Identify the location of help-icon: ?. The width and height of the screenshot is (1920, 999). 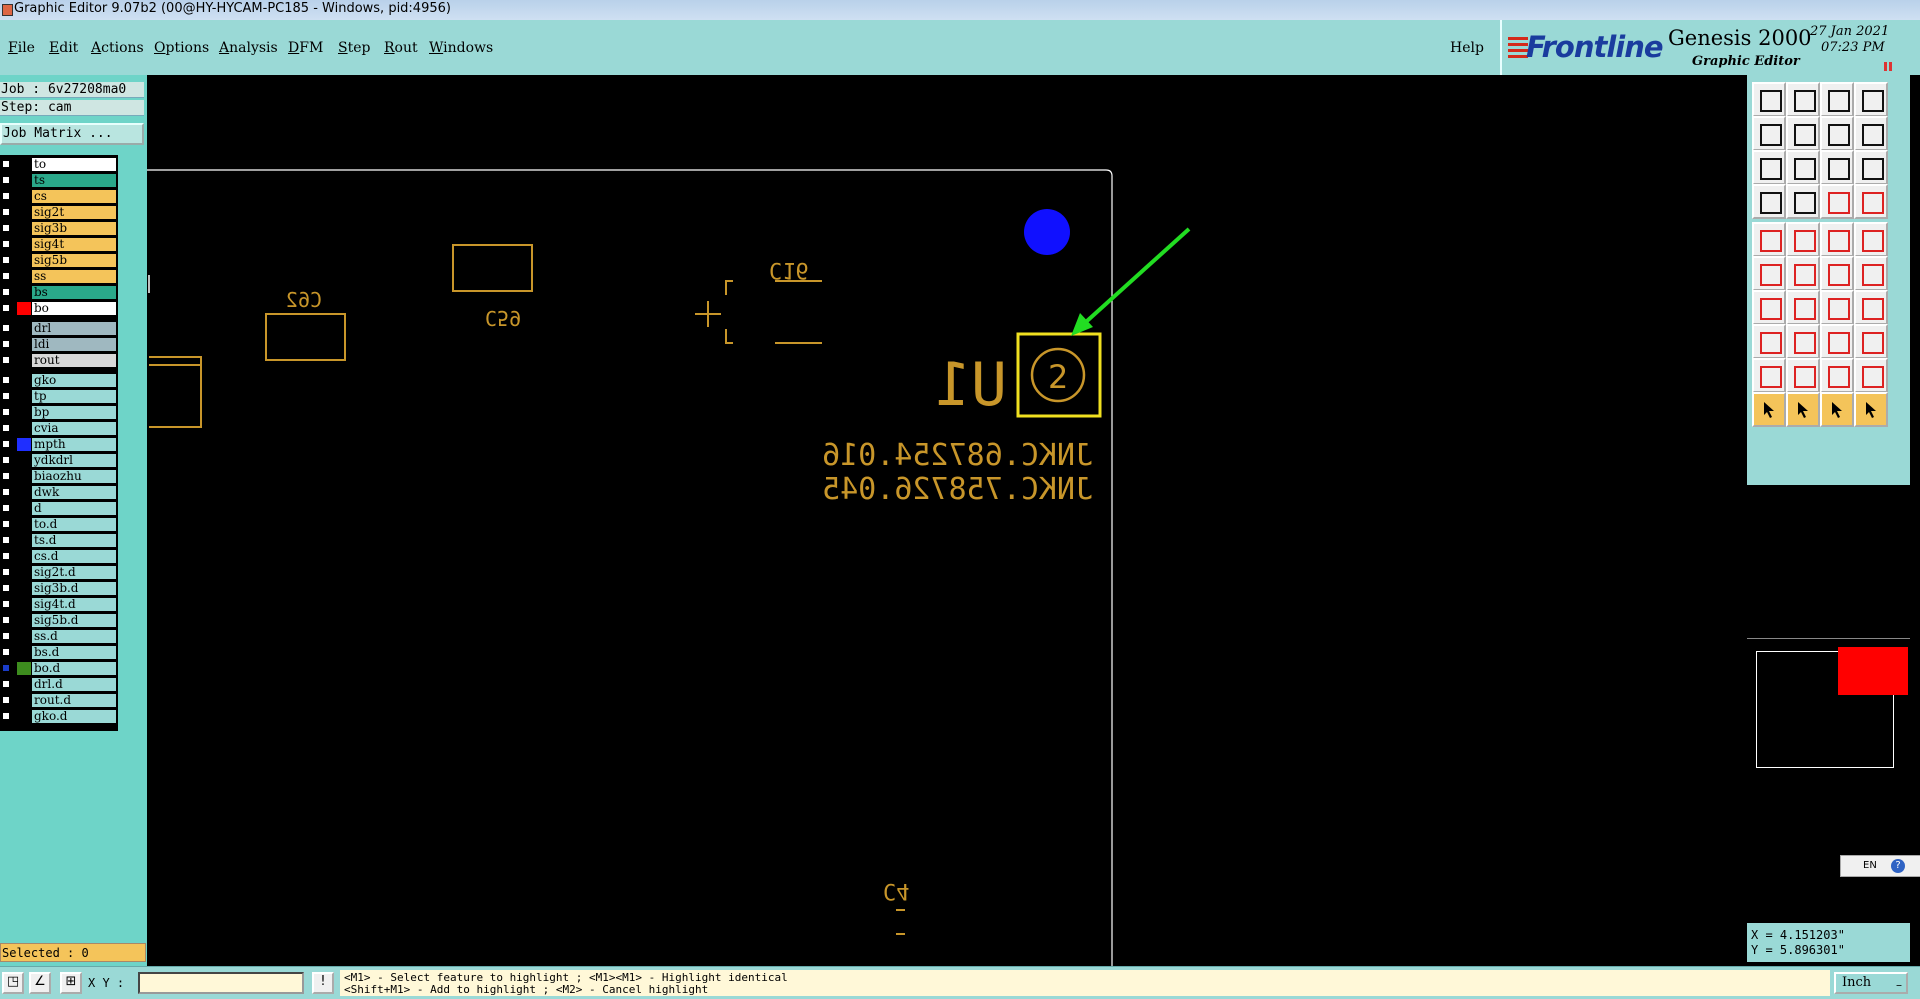
(1898, 866).